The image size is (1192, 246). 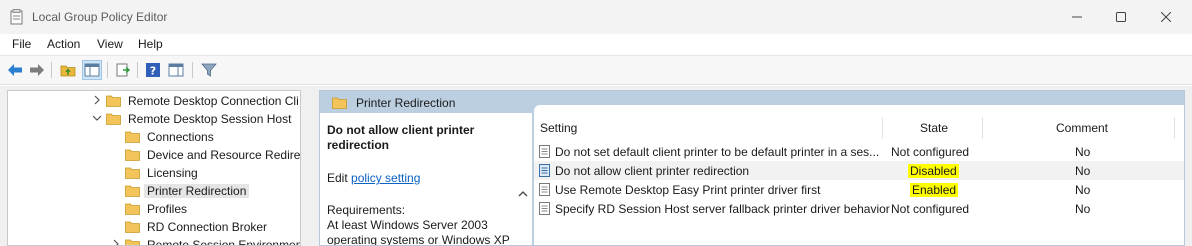 I want to click on help-button: ?, so click(x=153, y=70).